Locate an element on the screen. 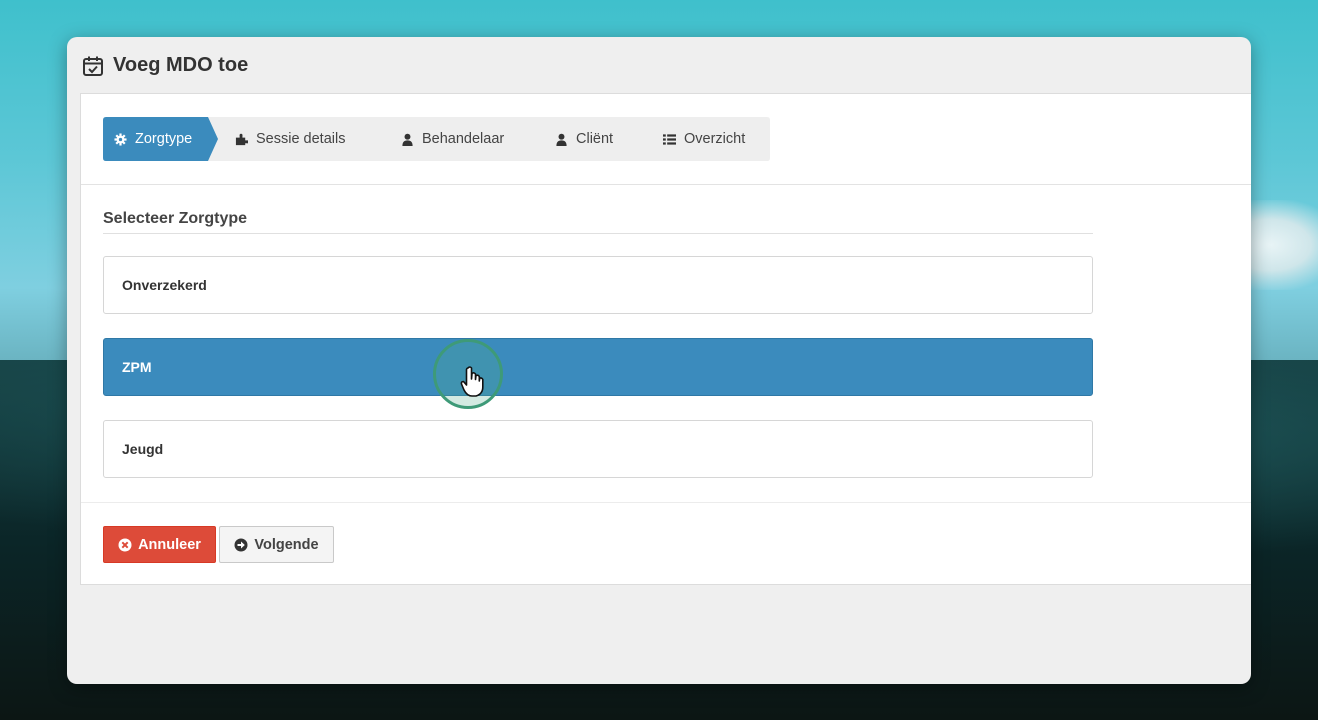 The width and height of the screenshot is (1318, 720). cancel-button-label: Annuleer is located at coordinates (169, 544).